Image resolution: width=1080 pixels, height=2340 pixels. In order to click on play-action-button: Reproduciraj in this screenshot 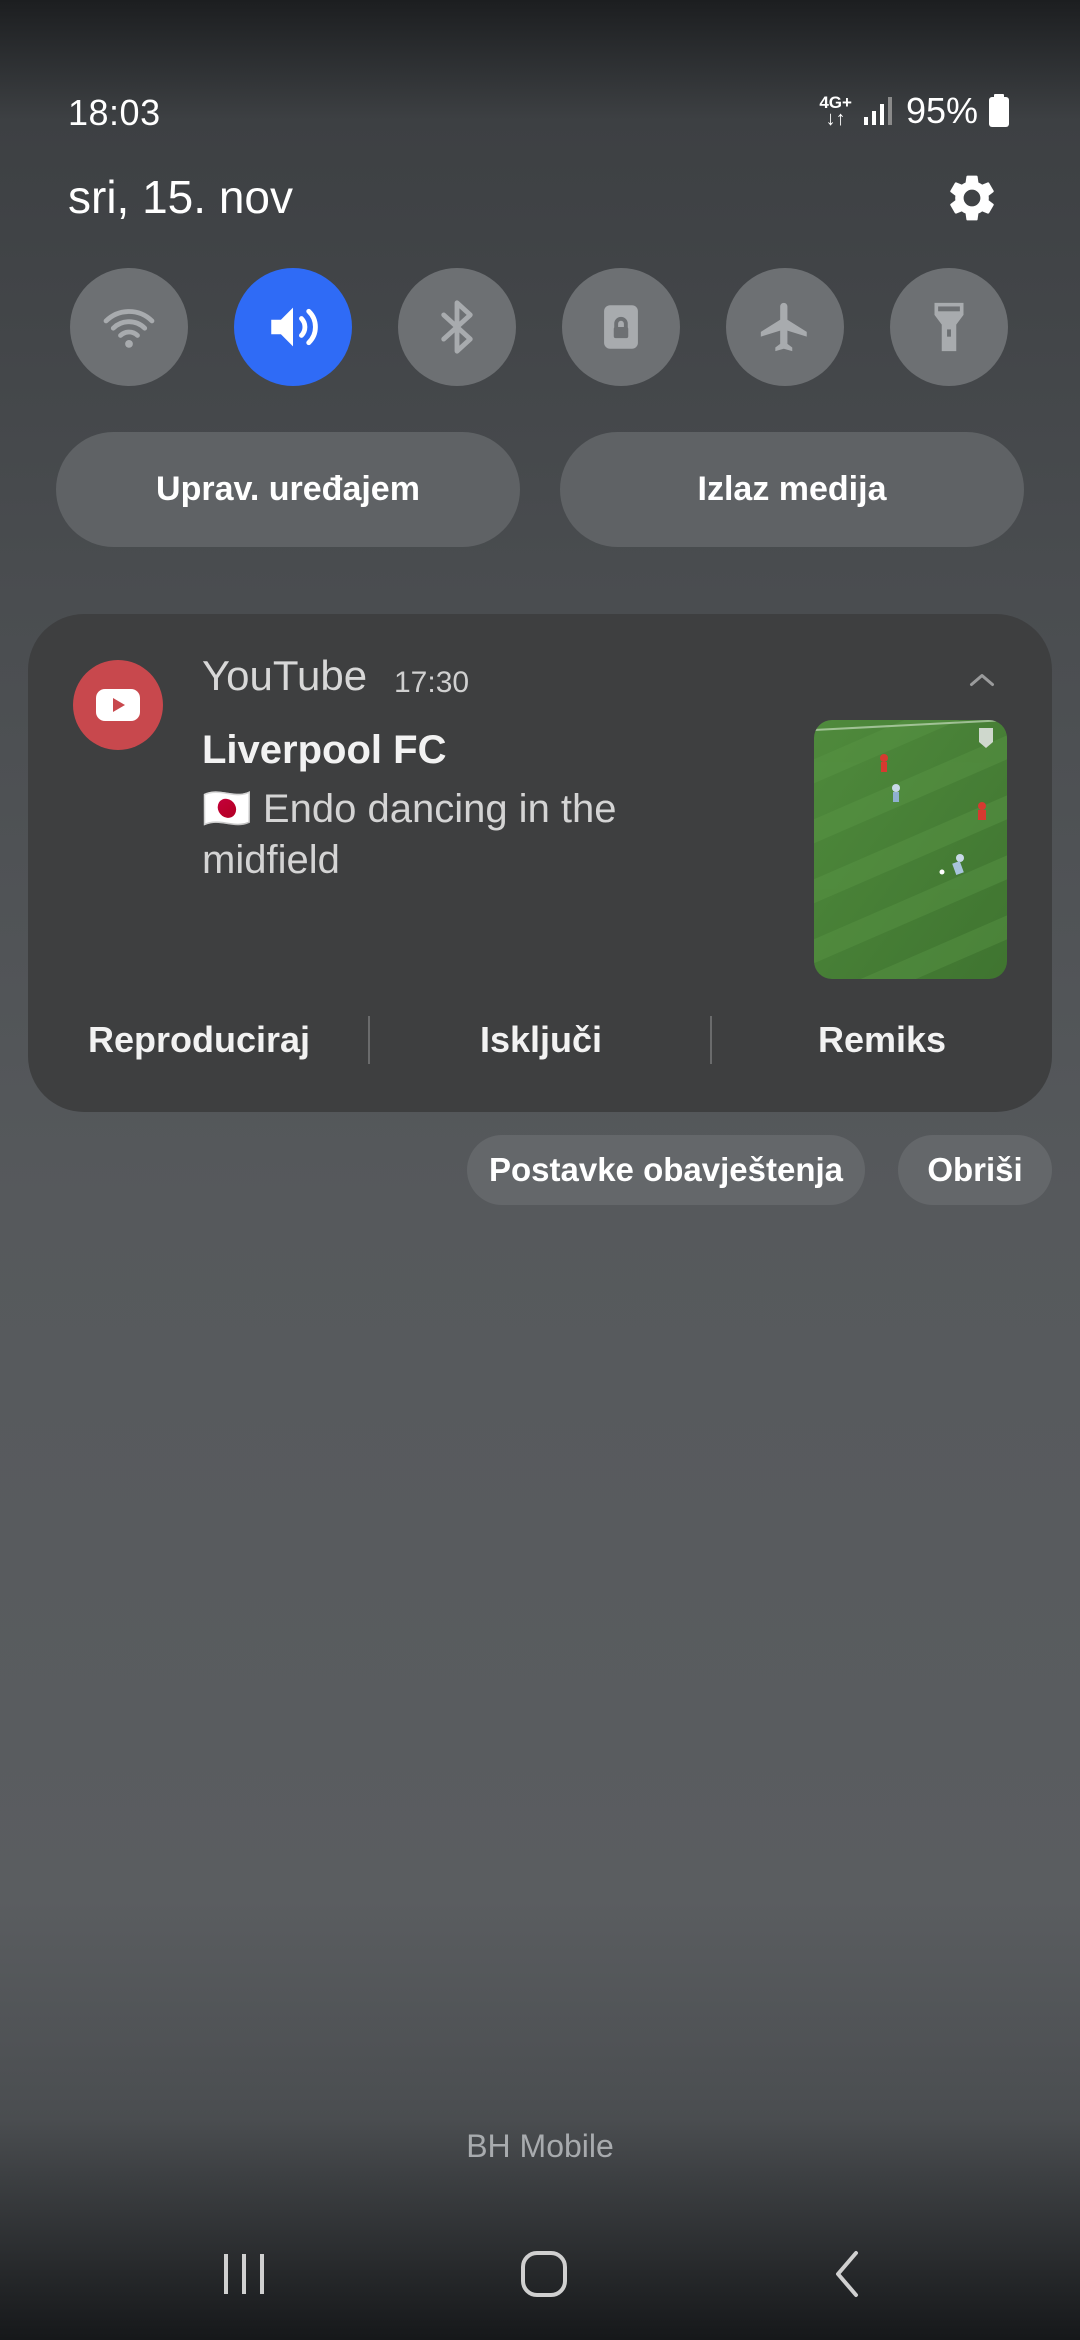, I will do `click(199, 1040)`.